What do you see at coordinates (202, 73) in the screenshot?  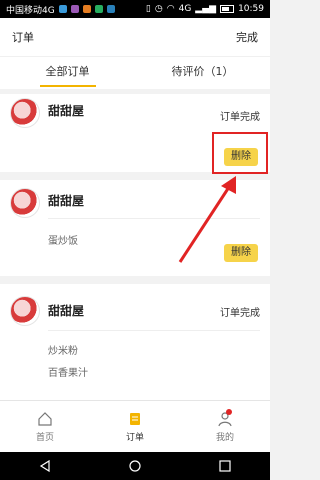 I see `tab-pending-review: 待评价（1）` at bounding box center [202, 73].